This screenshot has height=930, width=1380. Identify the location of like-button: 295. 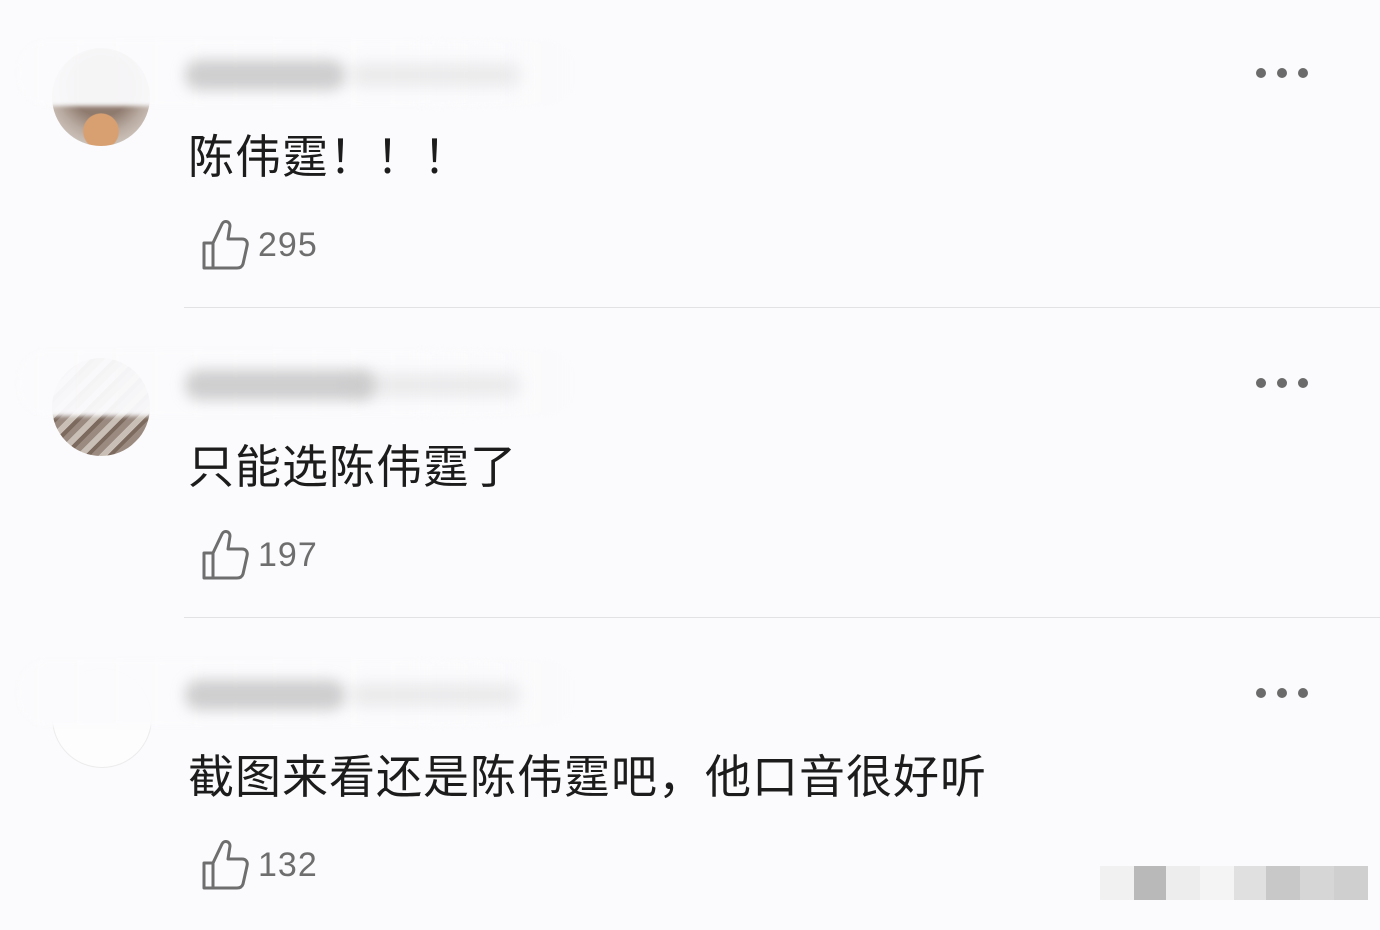
(259, 245).